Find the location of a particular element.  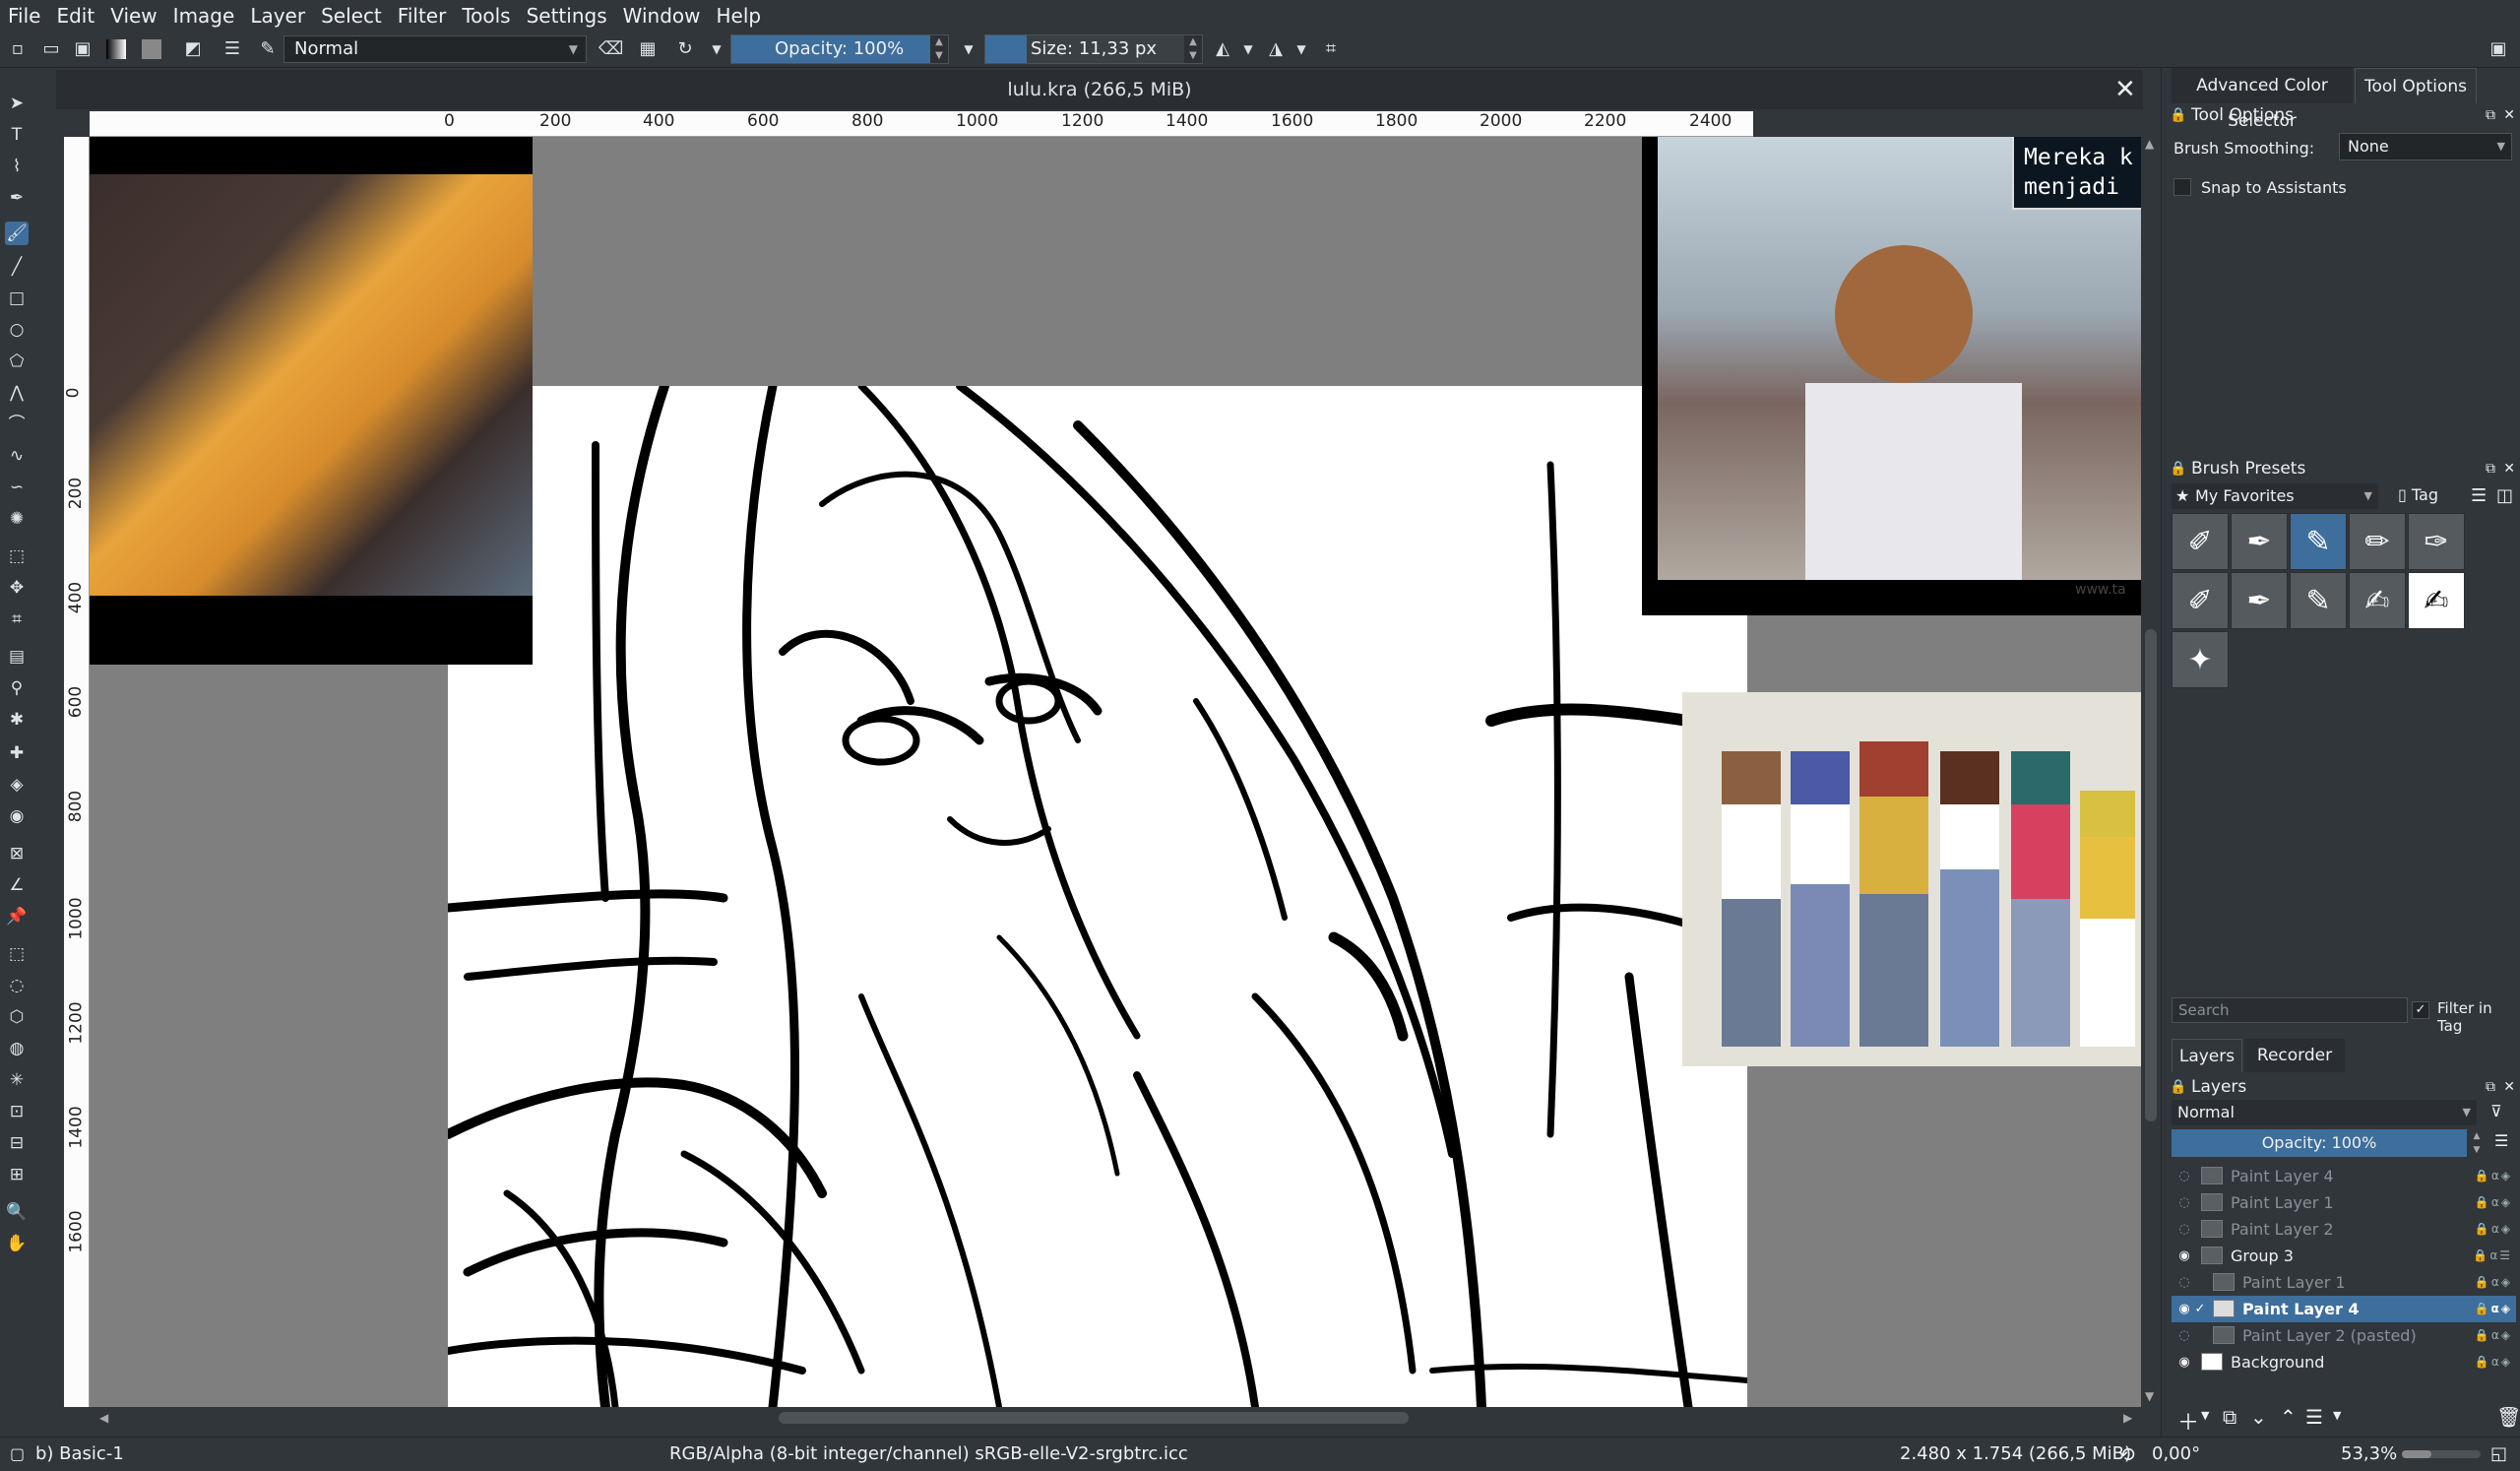

crop-tool-icon: ⌗ is located at coordinates (17, 619).